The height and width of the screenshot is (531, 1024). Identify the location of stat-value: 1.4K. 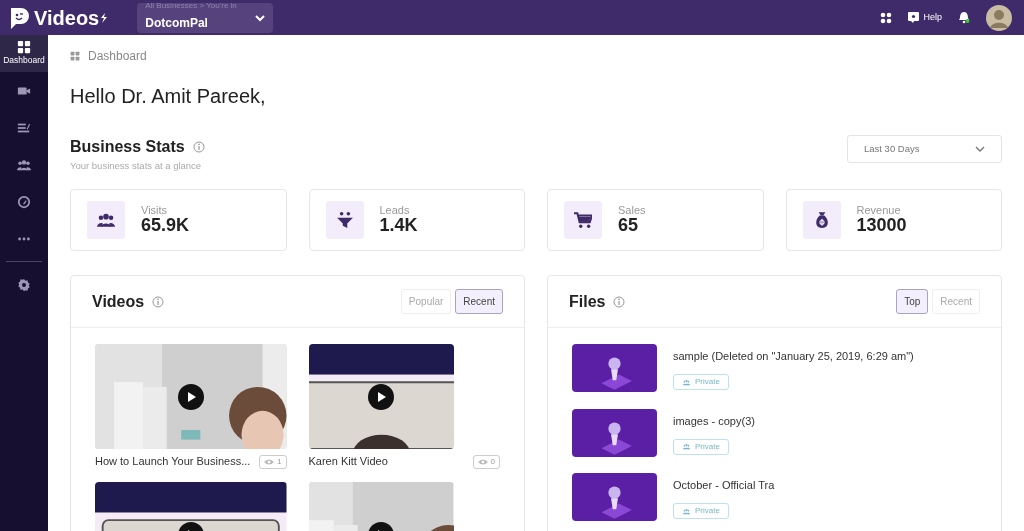
(398, 226).